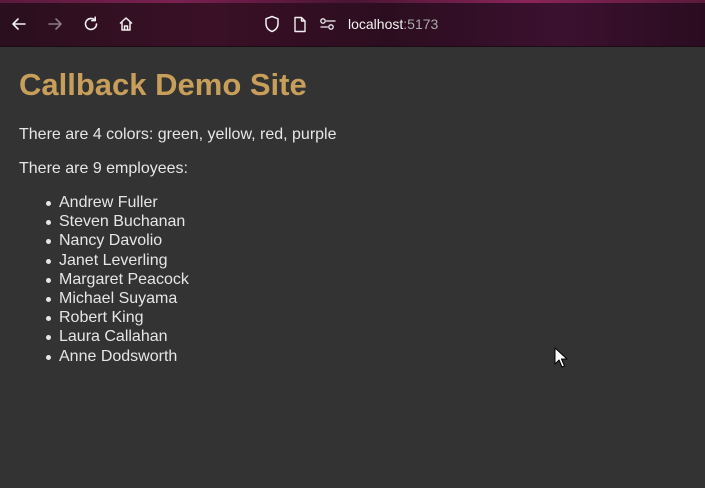  I want to click on permissions-icon, so click(328, 24).